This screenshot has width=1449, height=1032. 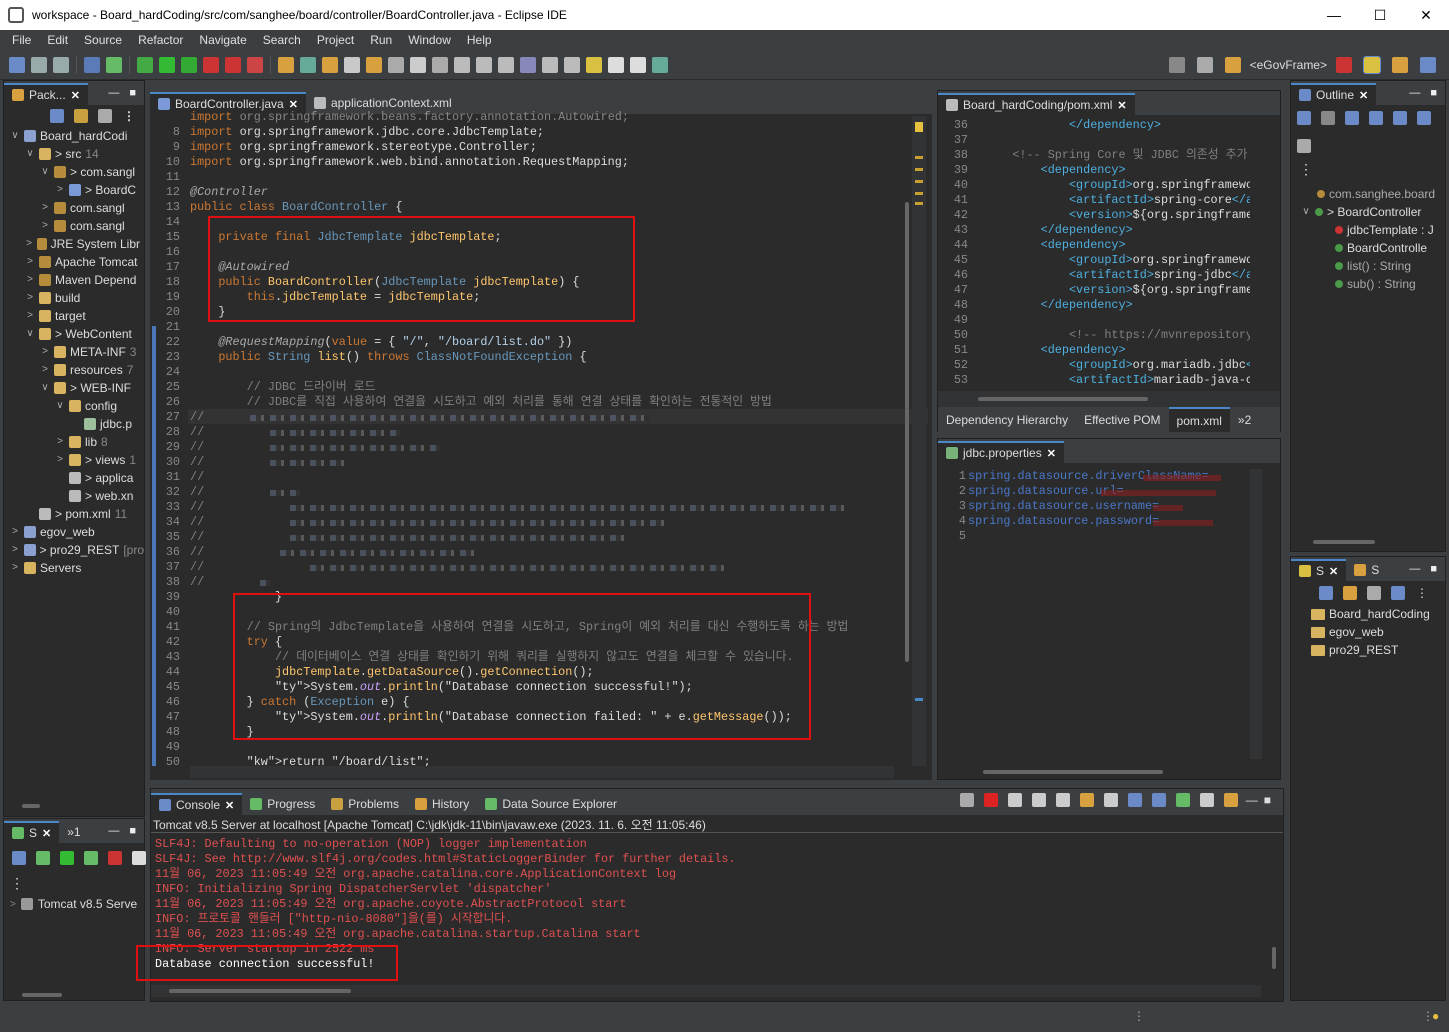 I want to click on menu-navigate: Navigate, so click(x=222, y=40).